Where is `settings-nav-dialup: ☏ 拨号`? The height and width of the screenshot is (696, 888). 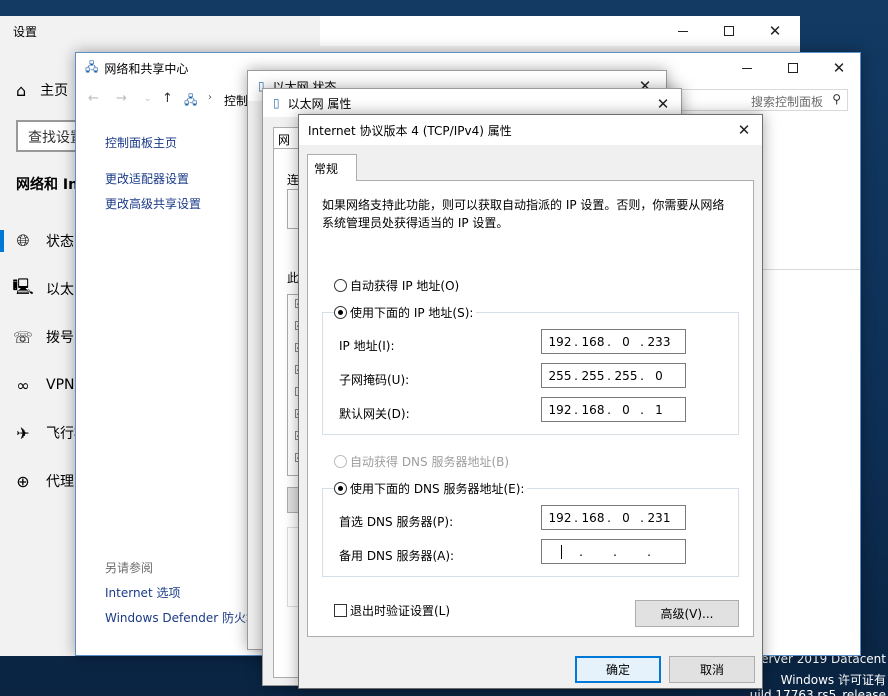
settings-nav-dialup: ☏ 拨号 is located at coordinates (37, 337).